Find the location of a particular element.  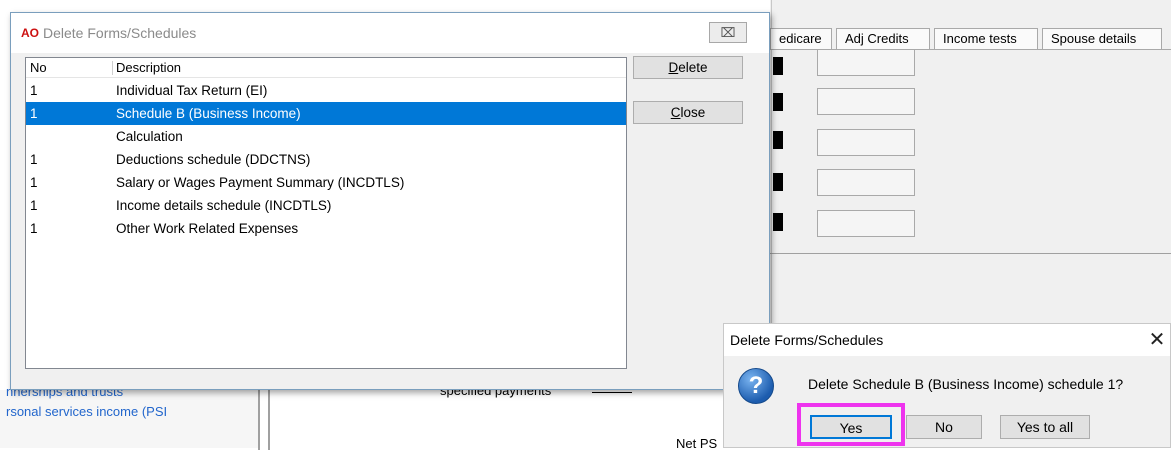

column-divider is located at coordinates (112, 68).